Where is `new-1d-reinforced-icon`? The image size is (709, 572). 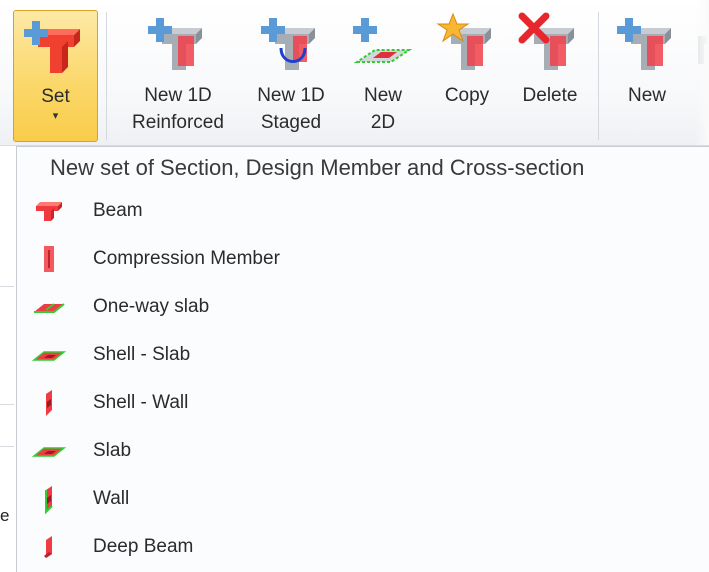
new-1d-reinforced-icon is located at coordinates (178, 44).